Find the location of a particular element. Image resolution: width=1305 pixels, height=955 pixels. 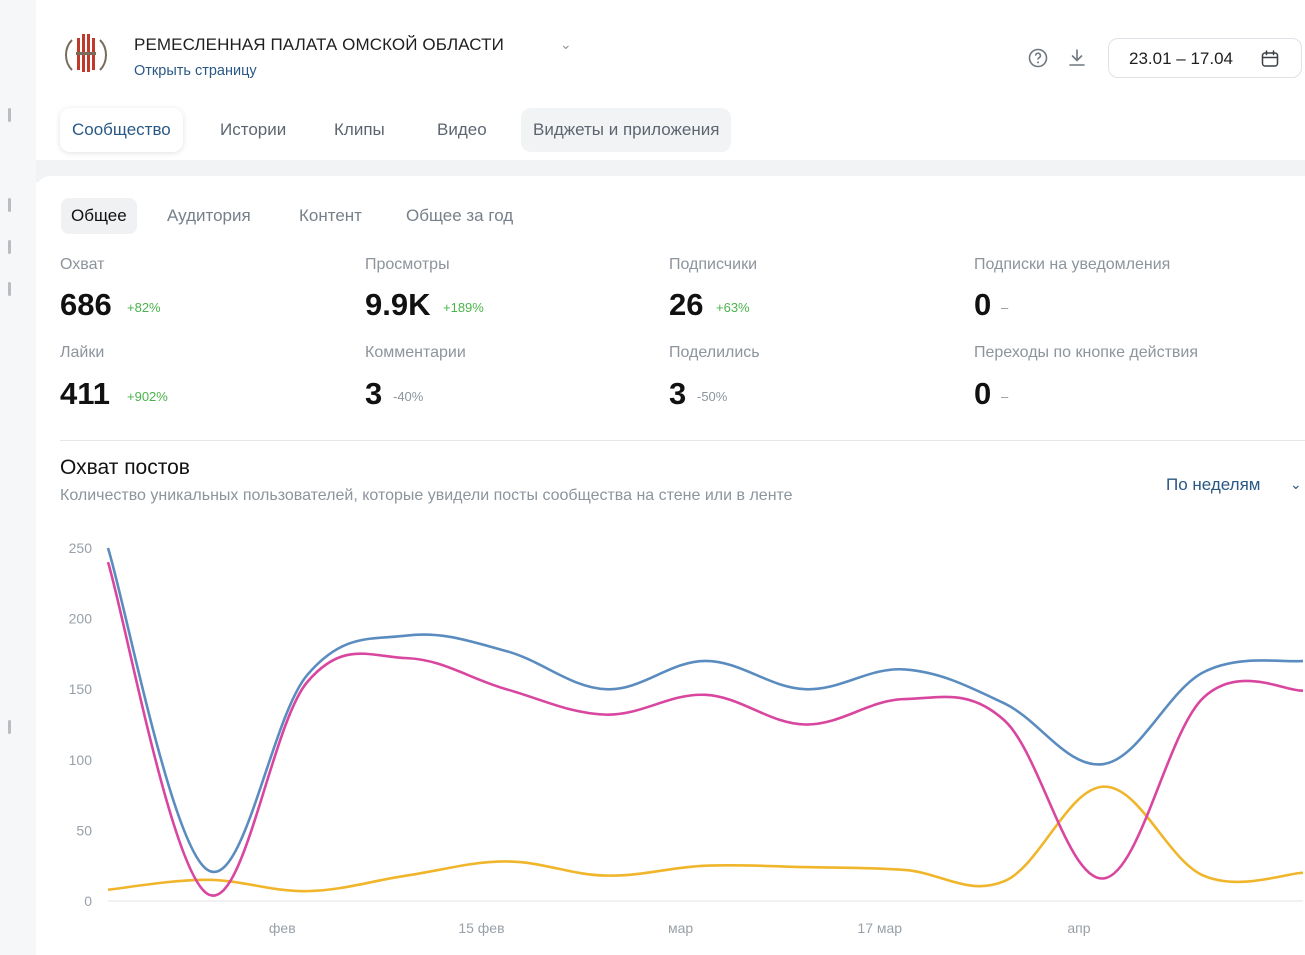

stat-notifications-value: 0 is located at coordinates (983, 304).